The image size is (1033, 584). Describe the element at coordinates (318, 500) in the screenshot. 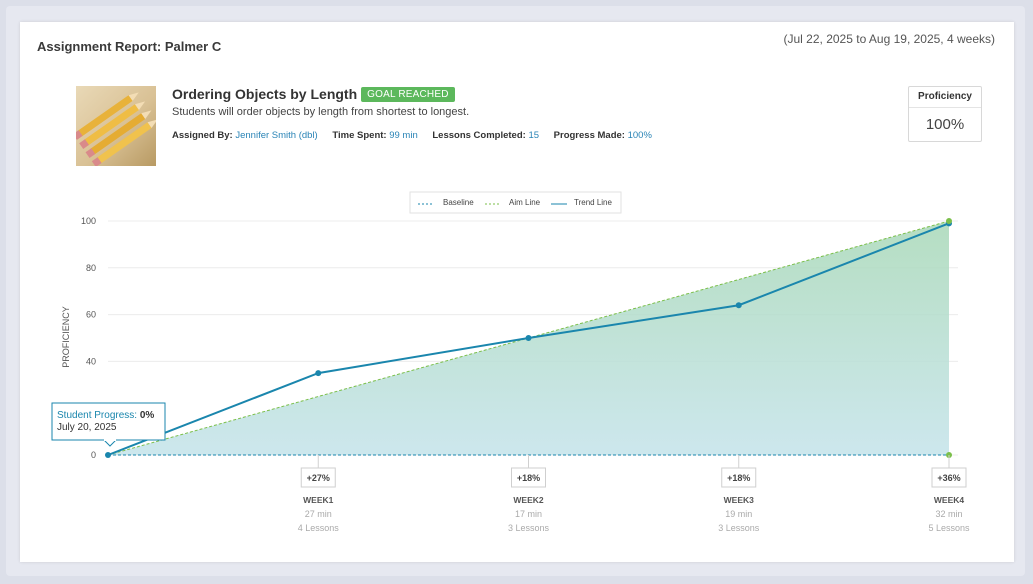

I see `week-label: WEEK1` at that location.